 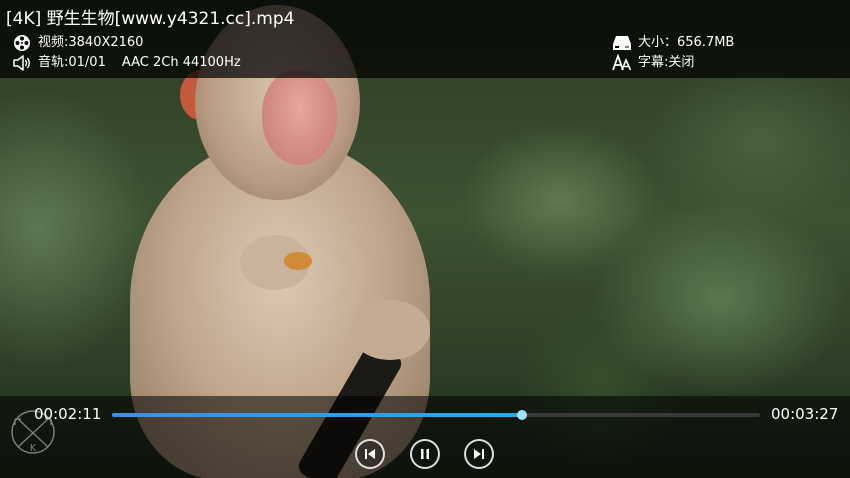 I want to click on current-time: 00:02:11, so click(x=68, y=414).